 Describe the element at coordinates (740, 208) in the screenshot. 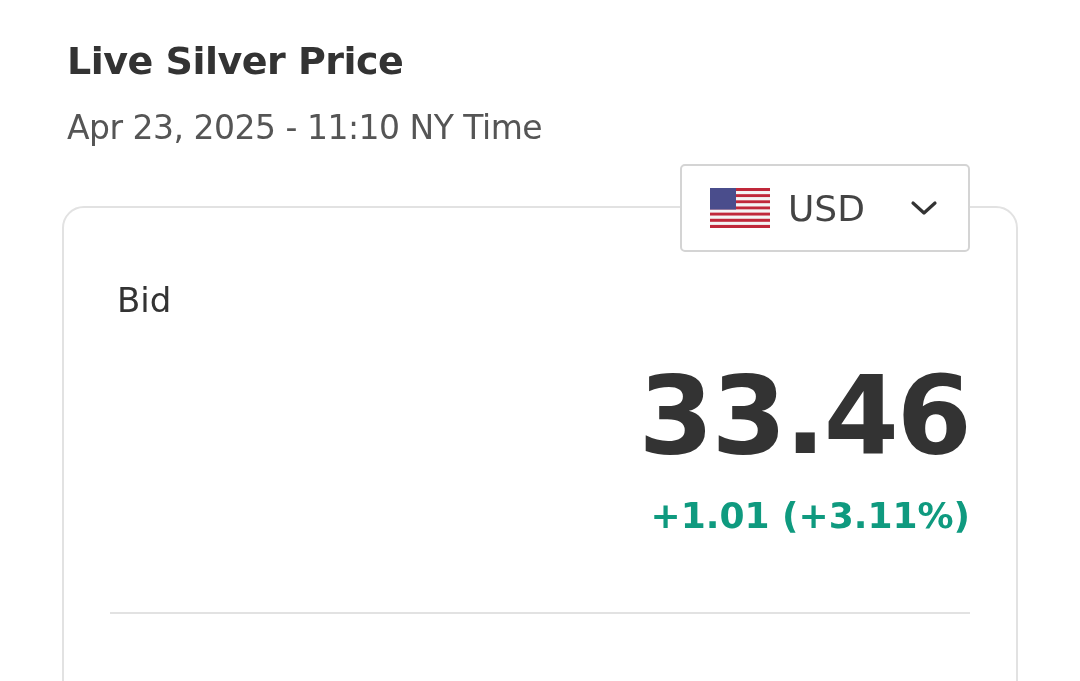

I see `flag-icon` at that location.